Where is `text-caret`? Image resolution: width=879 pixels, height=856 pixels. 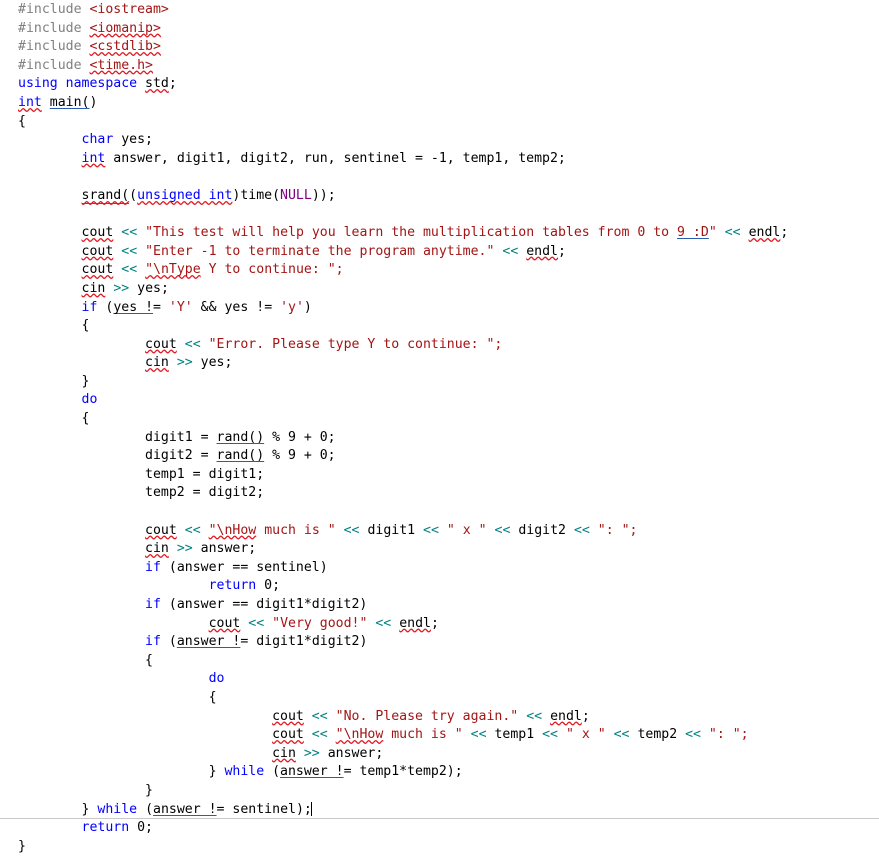 text-caret is located at coordinates (311, 808).